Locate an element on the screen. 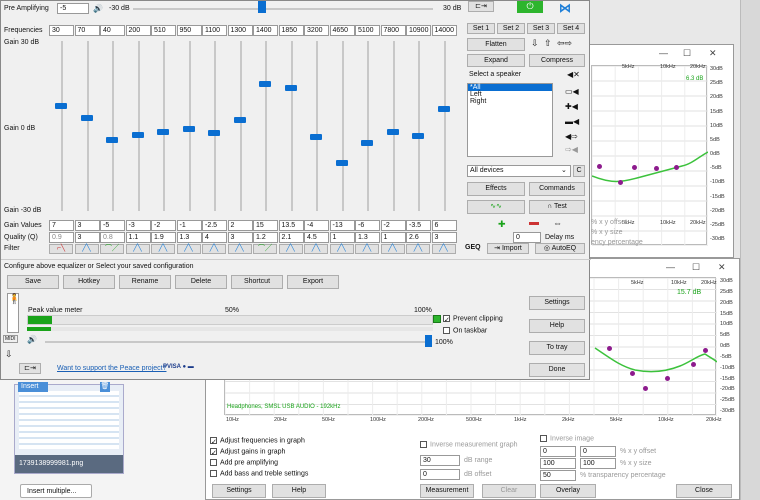  speaker-swap2-icon: ⇨◀ is located at coordinates (571, 149).